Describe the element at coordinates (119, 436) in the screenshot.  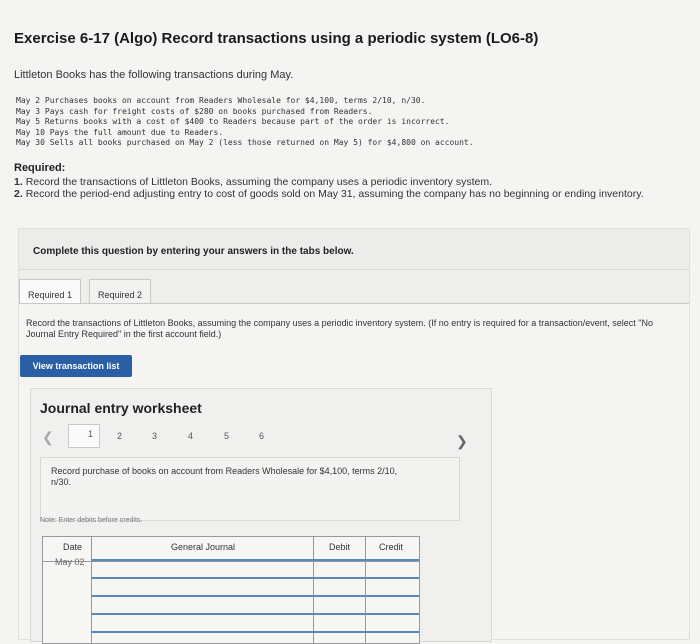
I see `worksheet-page-2: 2` at that location.